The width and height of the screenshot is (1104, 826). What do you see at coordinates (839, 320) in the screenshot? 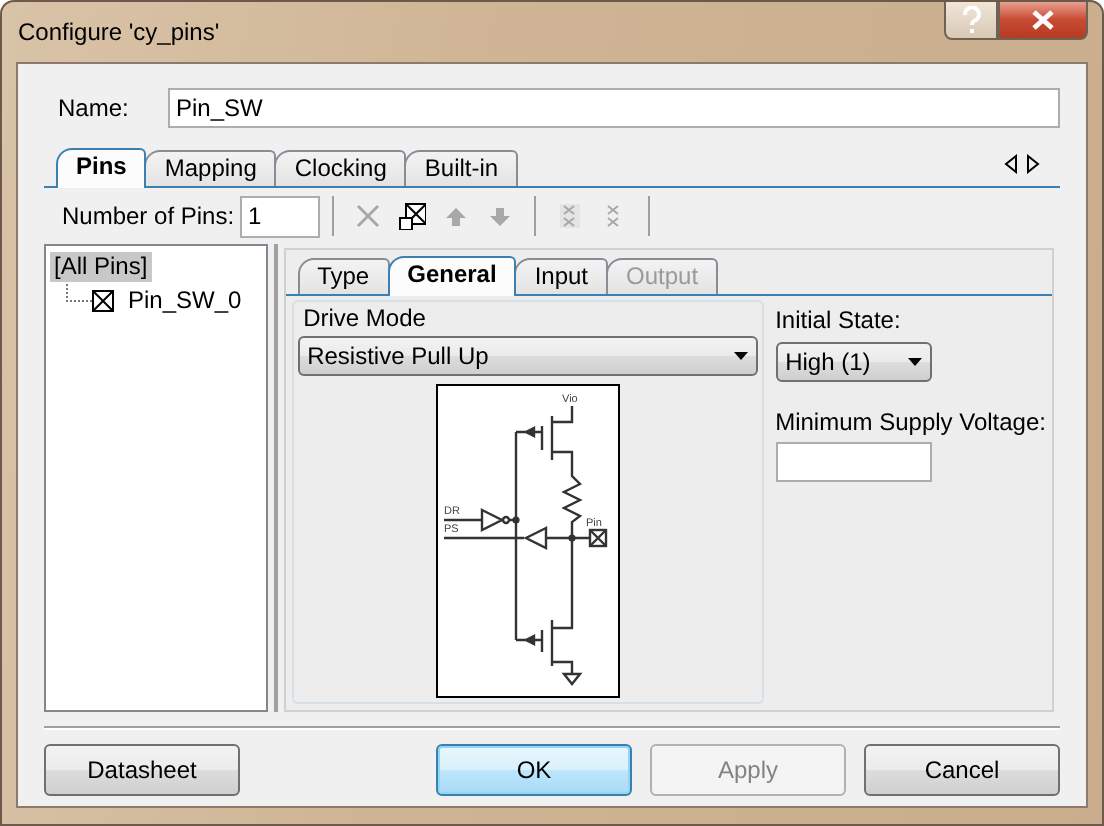
I see `initial-state-label: Initial State:` at bounding box center [839, 320].